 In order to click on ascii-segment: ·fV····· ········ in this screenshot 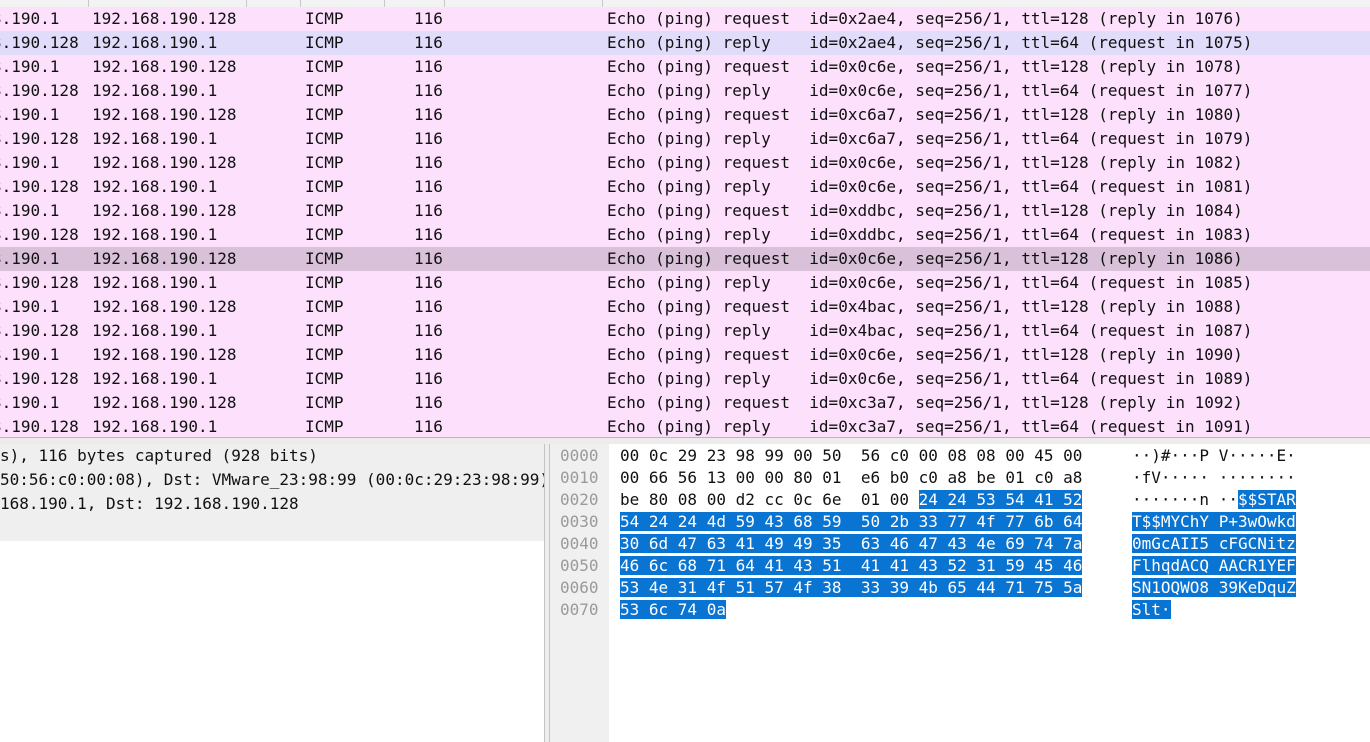, I will do `click(1214, 477)`.